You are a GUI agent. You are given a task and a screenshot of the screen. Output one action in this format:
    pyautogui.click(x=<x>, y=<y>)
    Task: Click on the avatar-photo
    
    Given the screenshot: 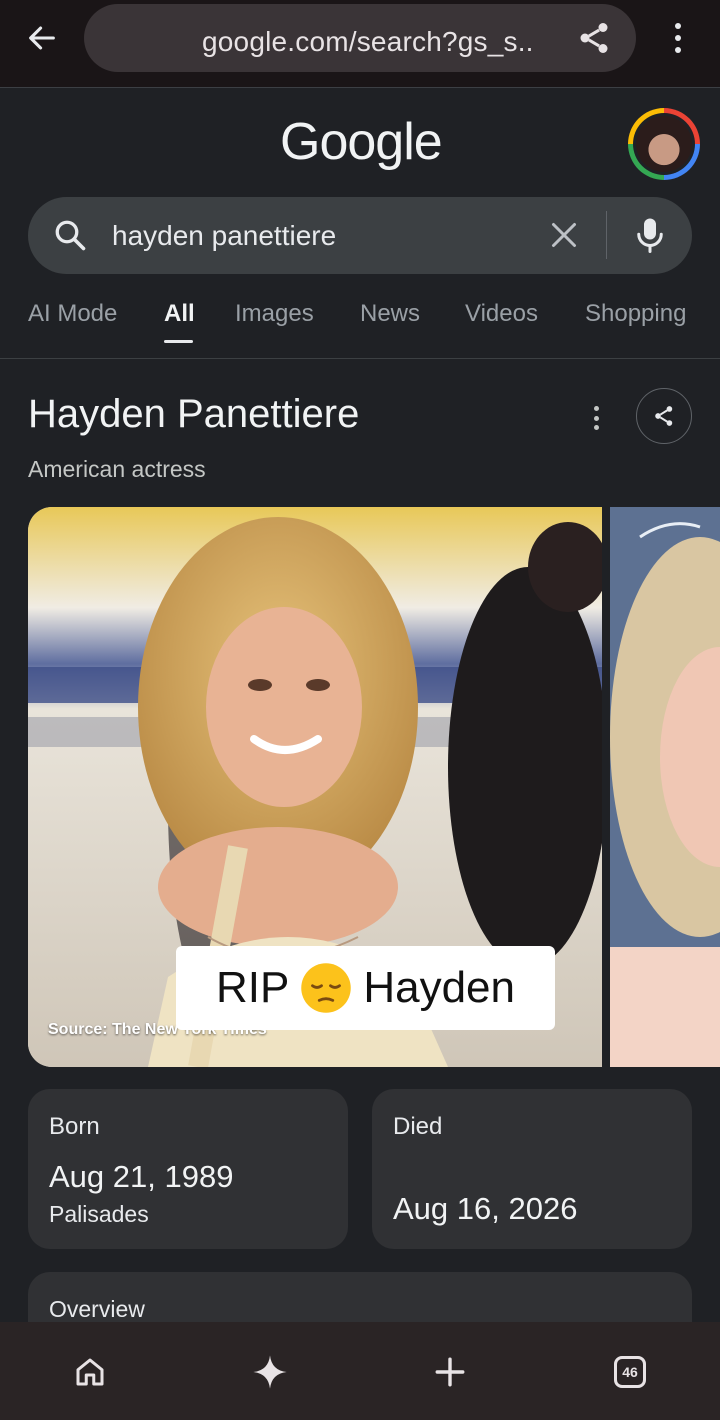 What is the action you would take?
    pyautogui.click(x=664, y=144)
    